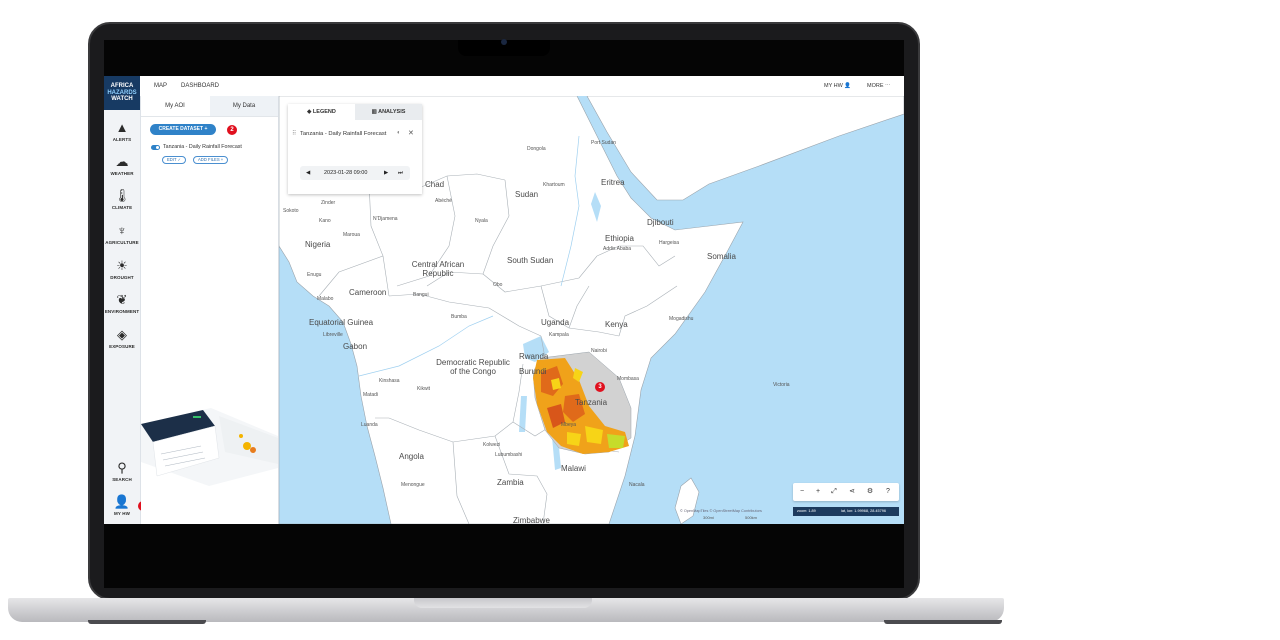 The width and height of the screenshot is (1280, 640). I want to click on city-label: Kikwit, so click(424, 389).